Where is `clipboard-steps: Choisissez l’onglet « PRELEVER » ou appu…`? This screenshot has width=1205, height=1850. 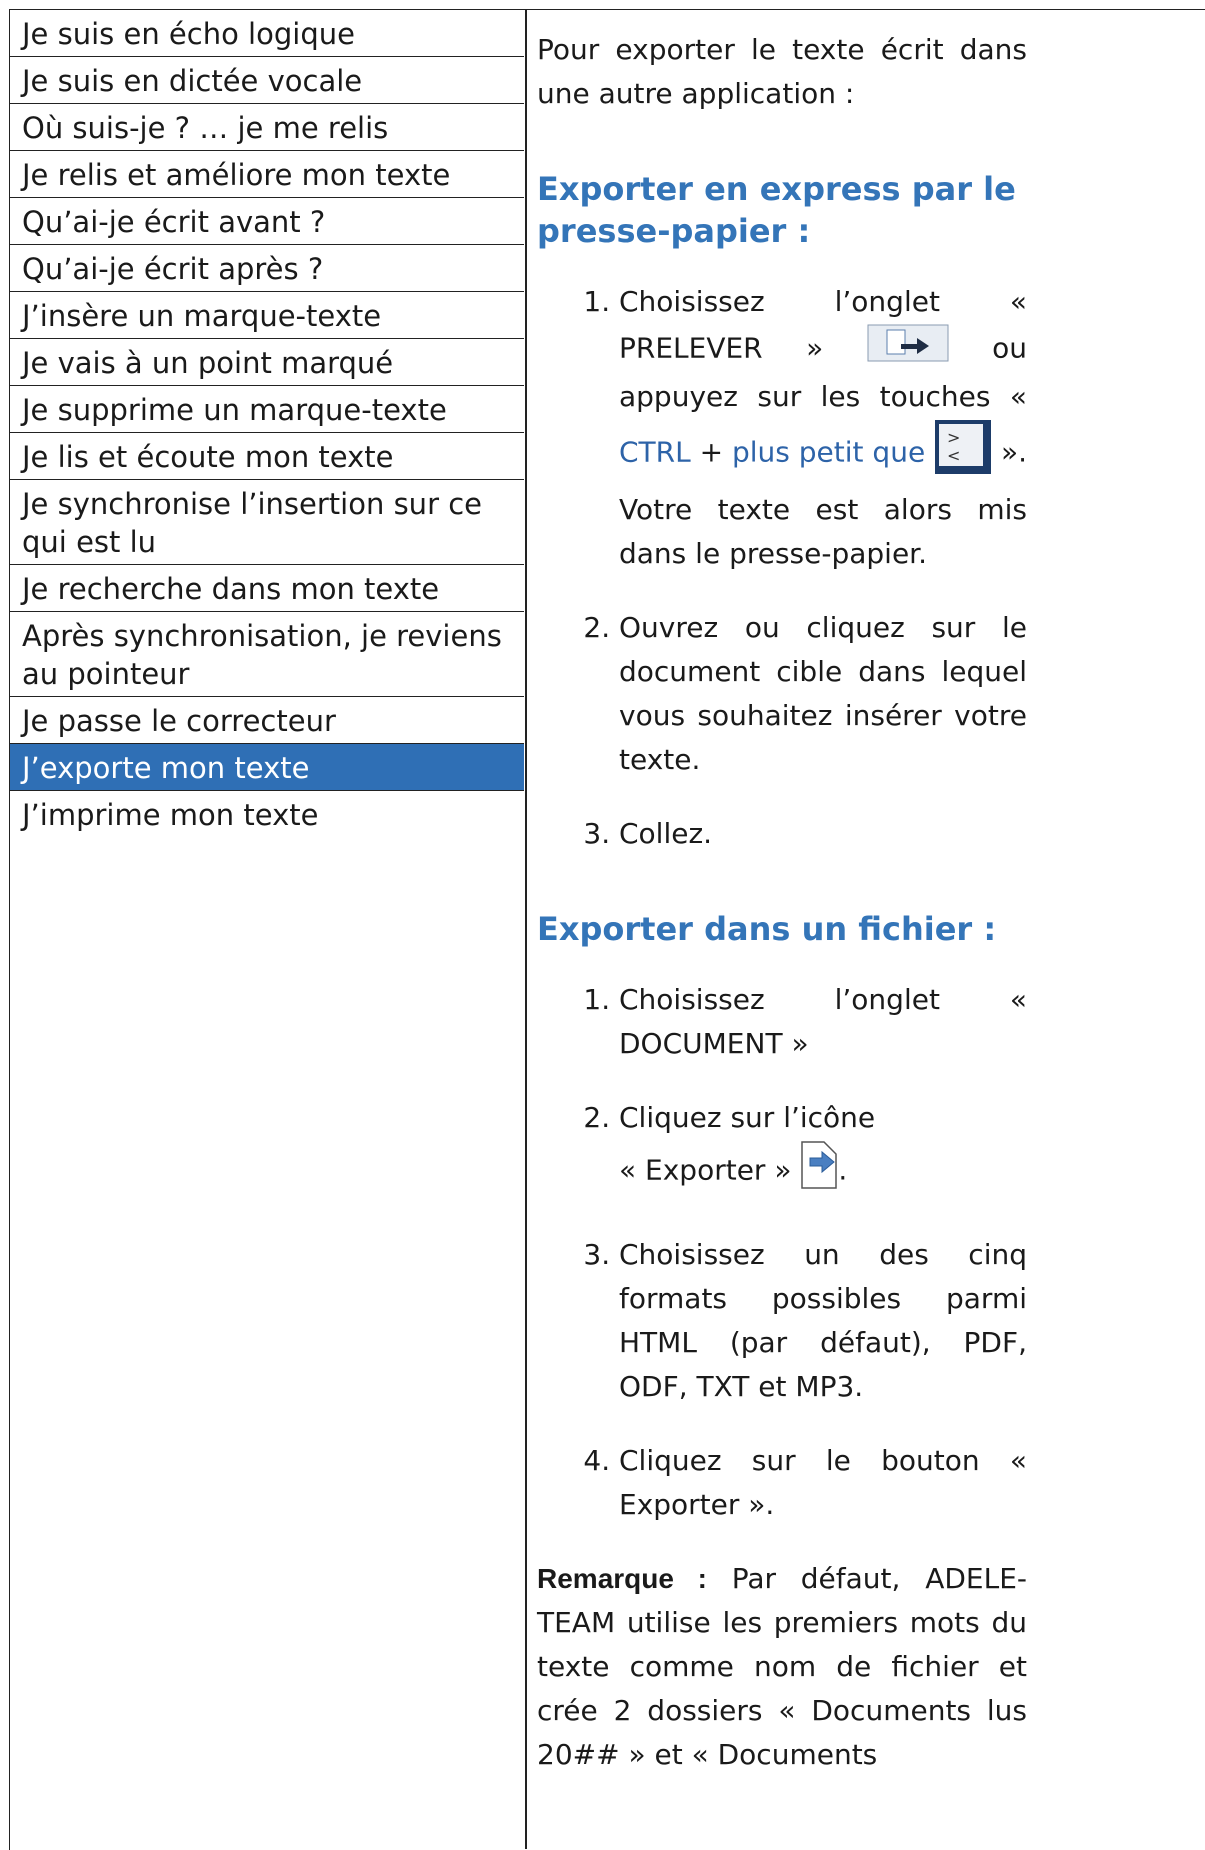 clipboard-steps: Choisissez l’onglet « PRELEVER » ou appu… is located at coordinates (782, 568).